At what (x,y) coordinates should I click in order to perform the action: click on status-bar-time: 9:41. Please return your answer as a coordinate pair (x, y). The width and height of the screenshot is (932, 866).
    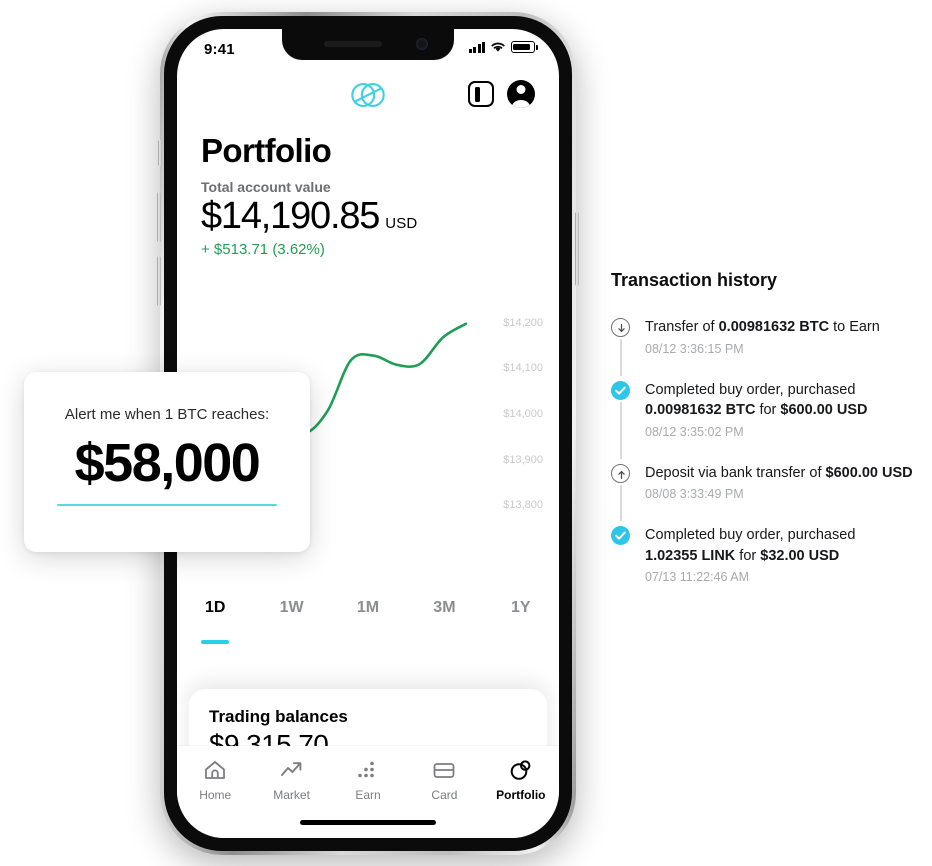
    Looking at the image, I should click on (219, 49).